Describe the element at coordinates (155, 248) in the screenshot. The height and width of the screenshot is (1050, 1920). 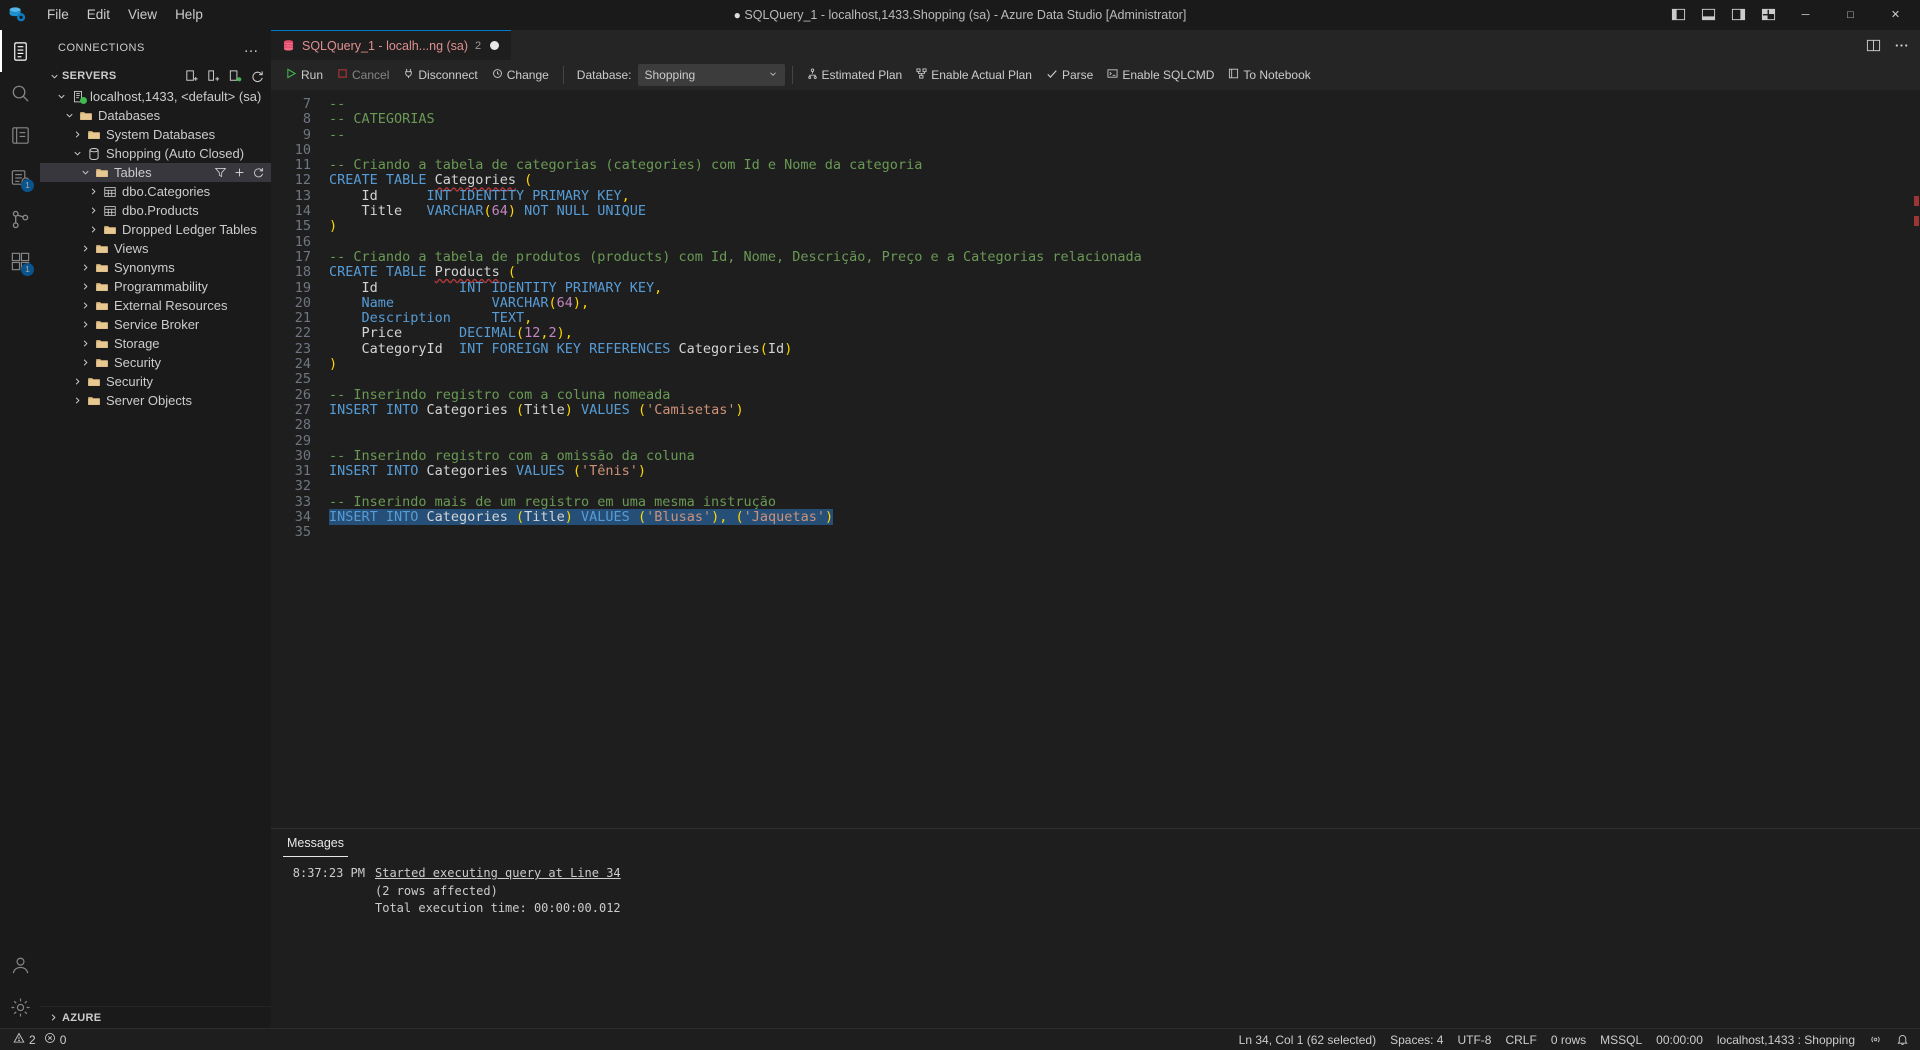
I see `tree-item-views: Views` at that location.